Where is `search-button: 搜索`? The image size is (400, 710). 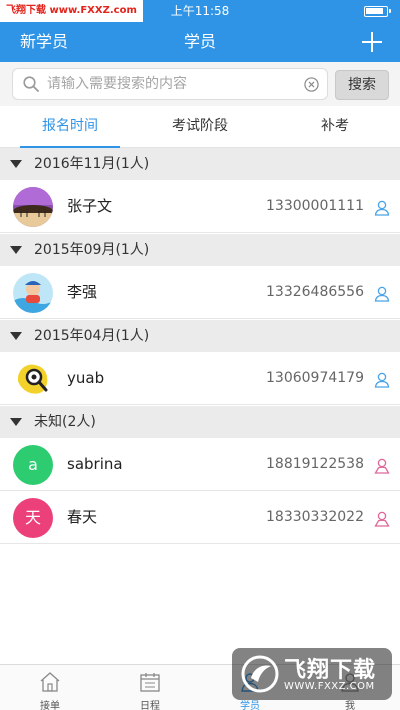
search-button: 搜索 is located at coordinates (362, 85).